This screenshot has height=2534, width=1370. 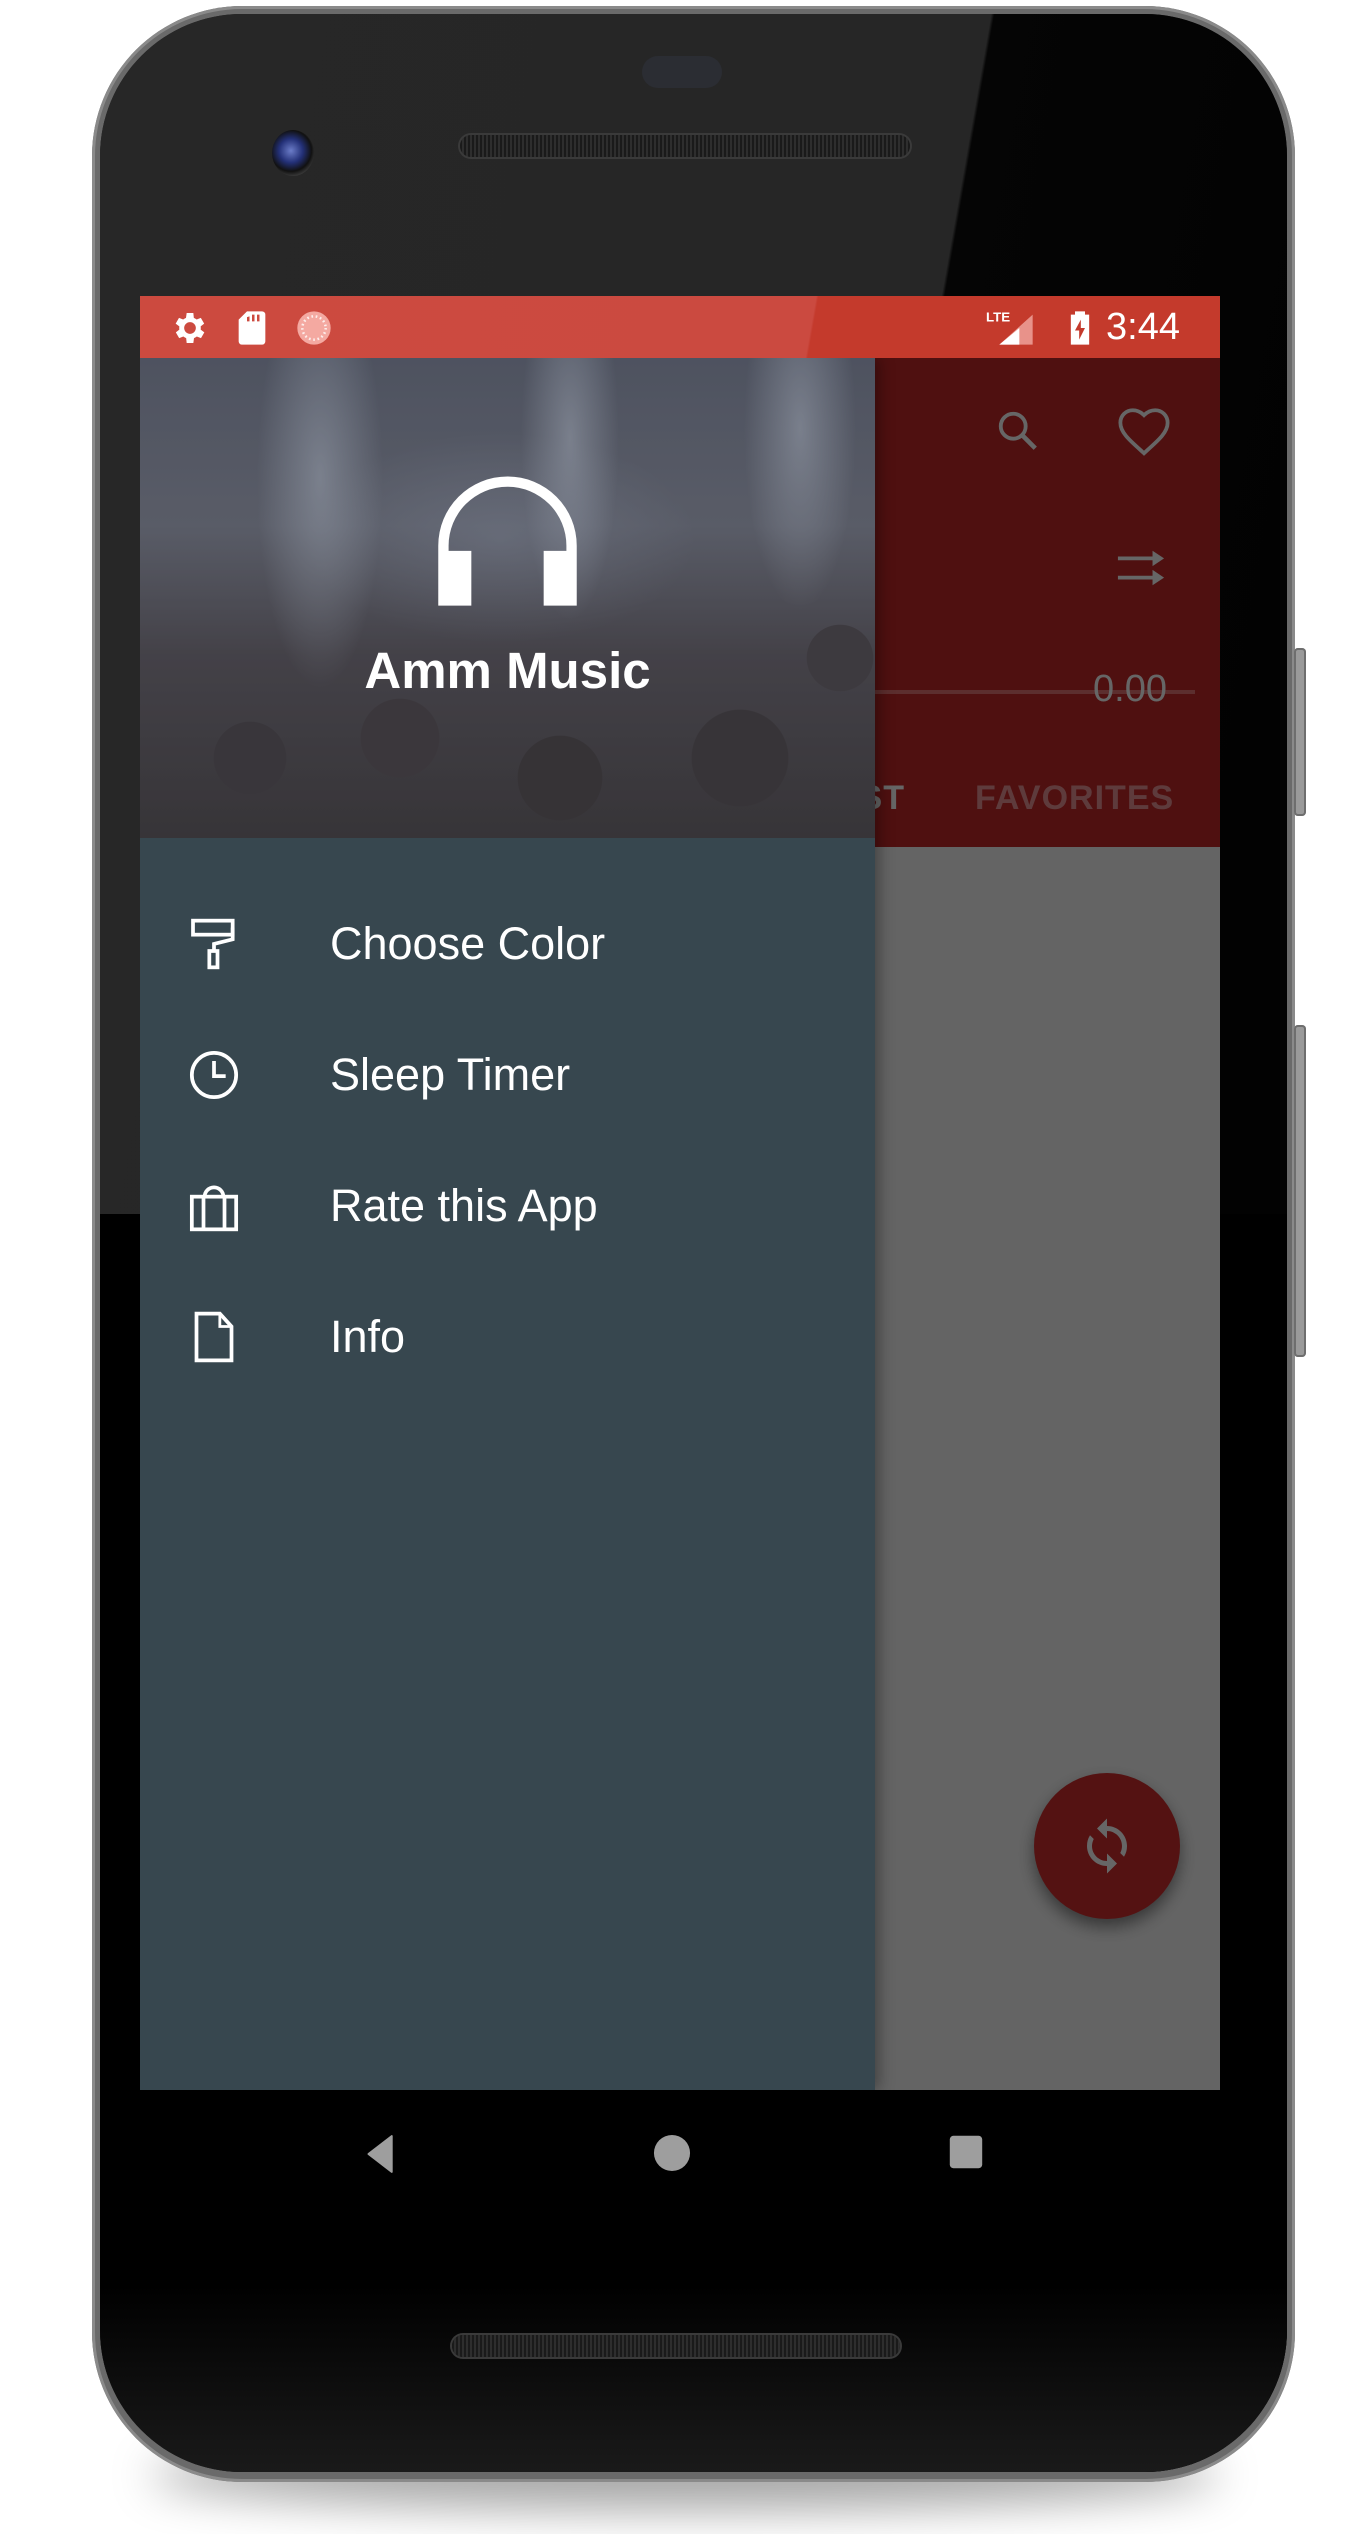 What do you see at coordinates (1300, 732) in the screenshot?
I see `power-button` at bounding box center [1300, 732].